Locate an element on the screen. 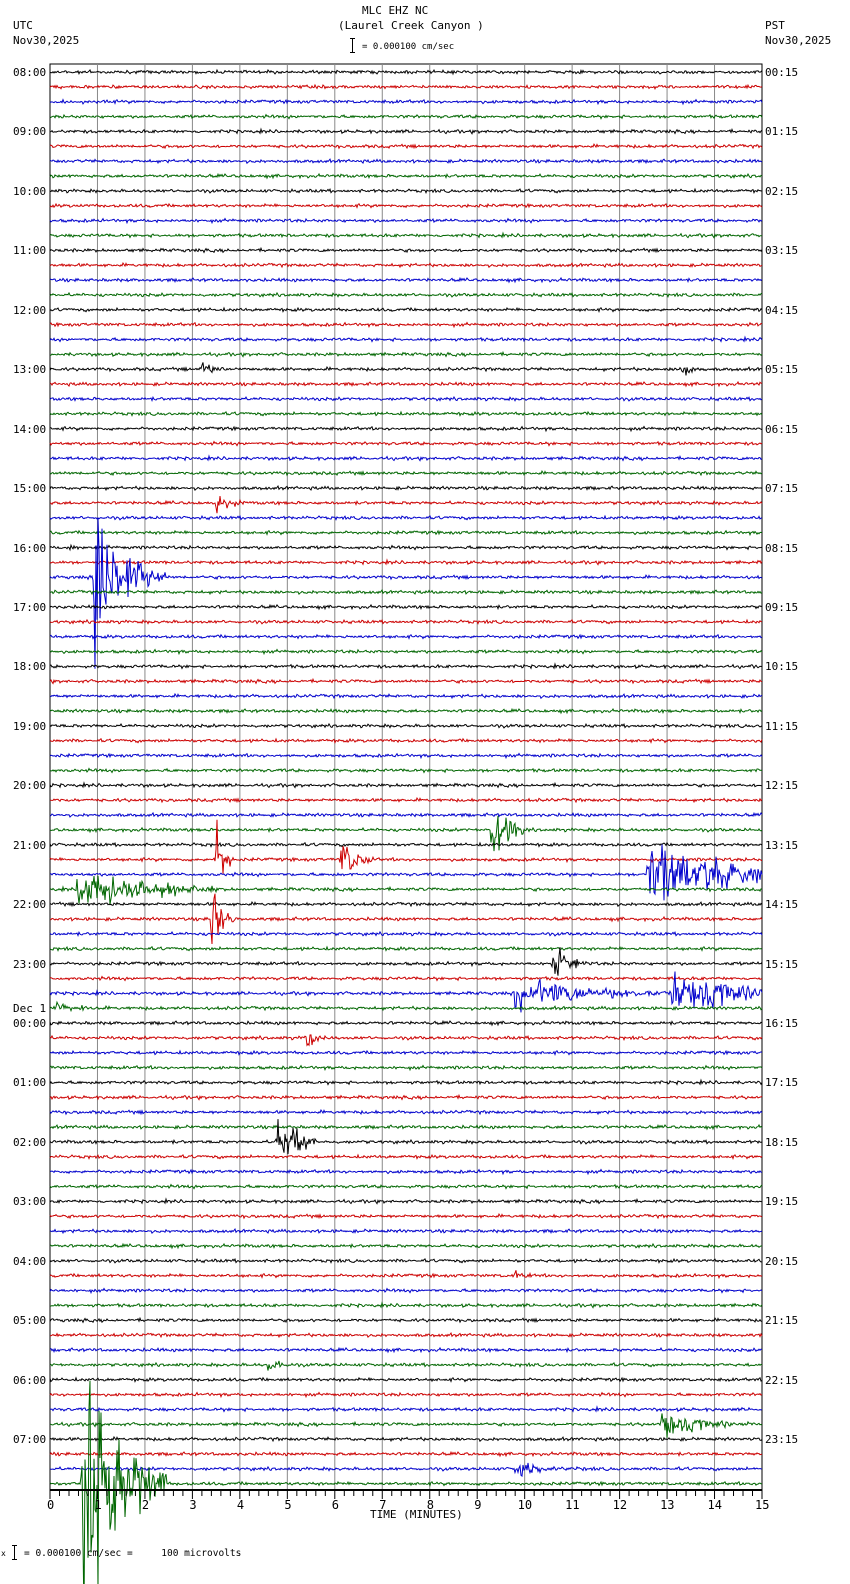  pst-hour-label: 21:15 is located at coordinates (782, 1321).